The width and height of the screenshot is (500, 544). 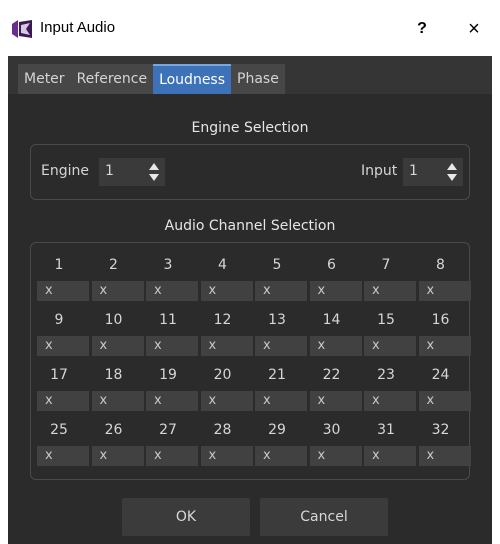 What do you see at coordinates (331, 430) in the screenshot?
I see `channel-number: 30` at bounding box center [331, 430].